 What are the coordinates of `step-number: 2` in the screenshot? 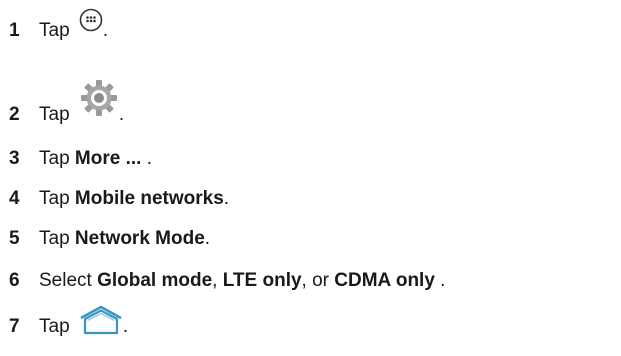 It's located at (14, 114).